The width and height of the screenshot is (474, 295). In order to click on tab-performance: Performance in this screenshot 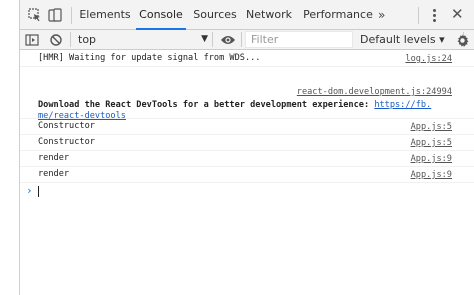, I will do `click(338, 15)`.